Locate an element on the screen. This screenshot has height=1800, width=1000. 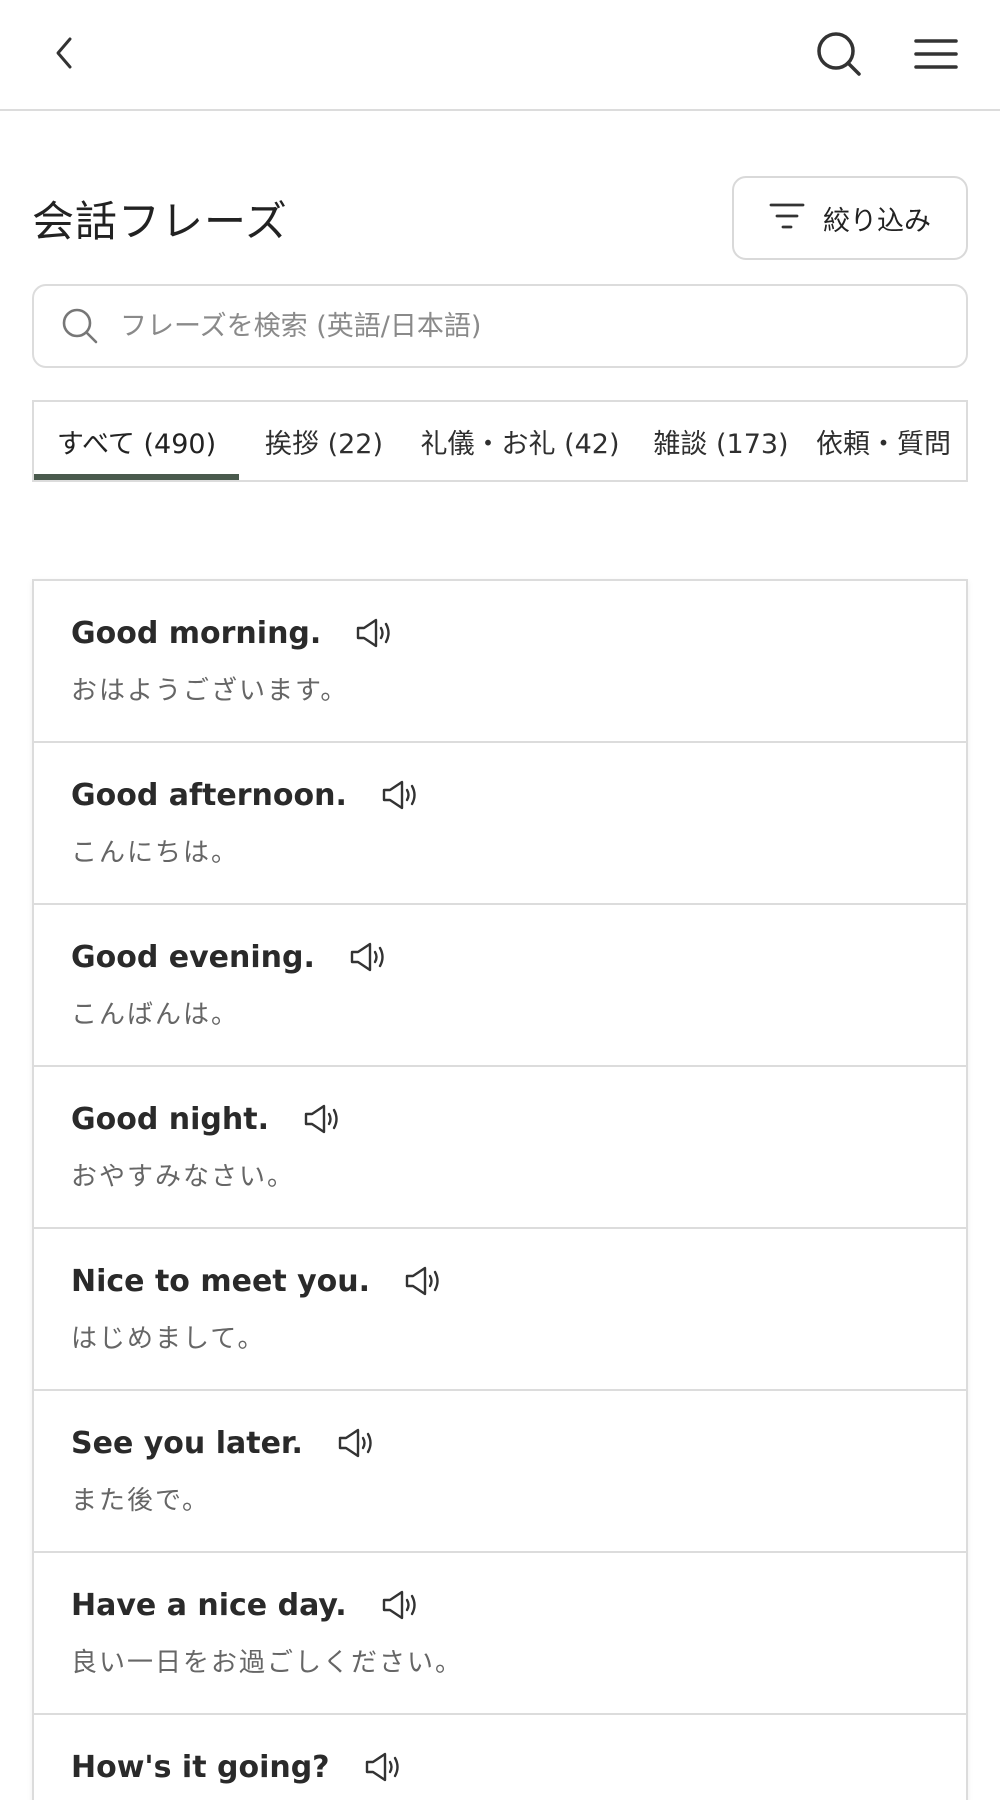
page-title: 会話フレーズ is located at coordinates (160, 221).